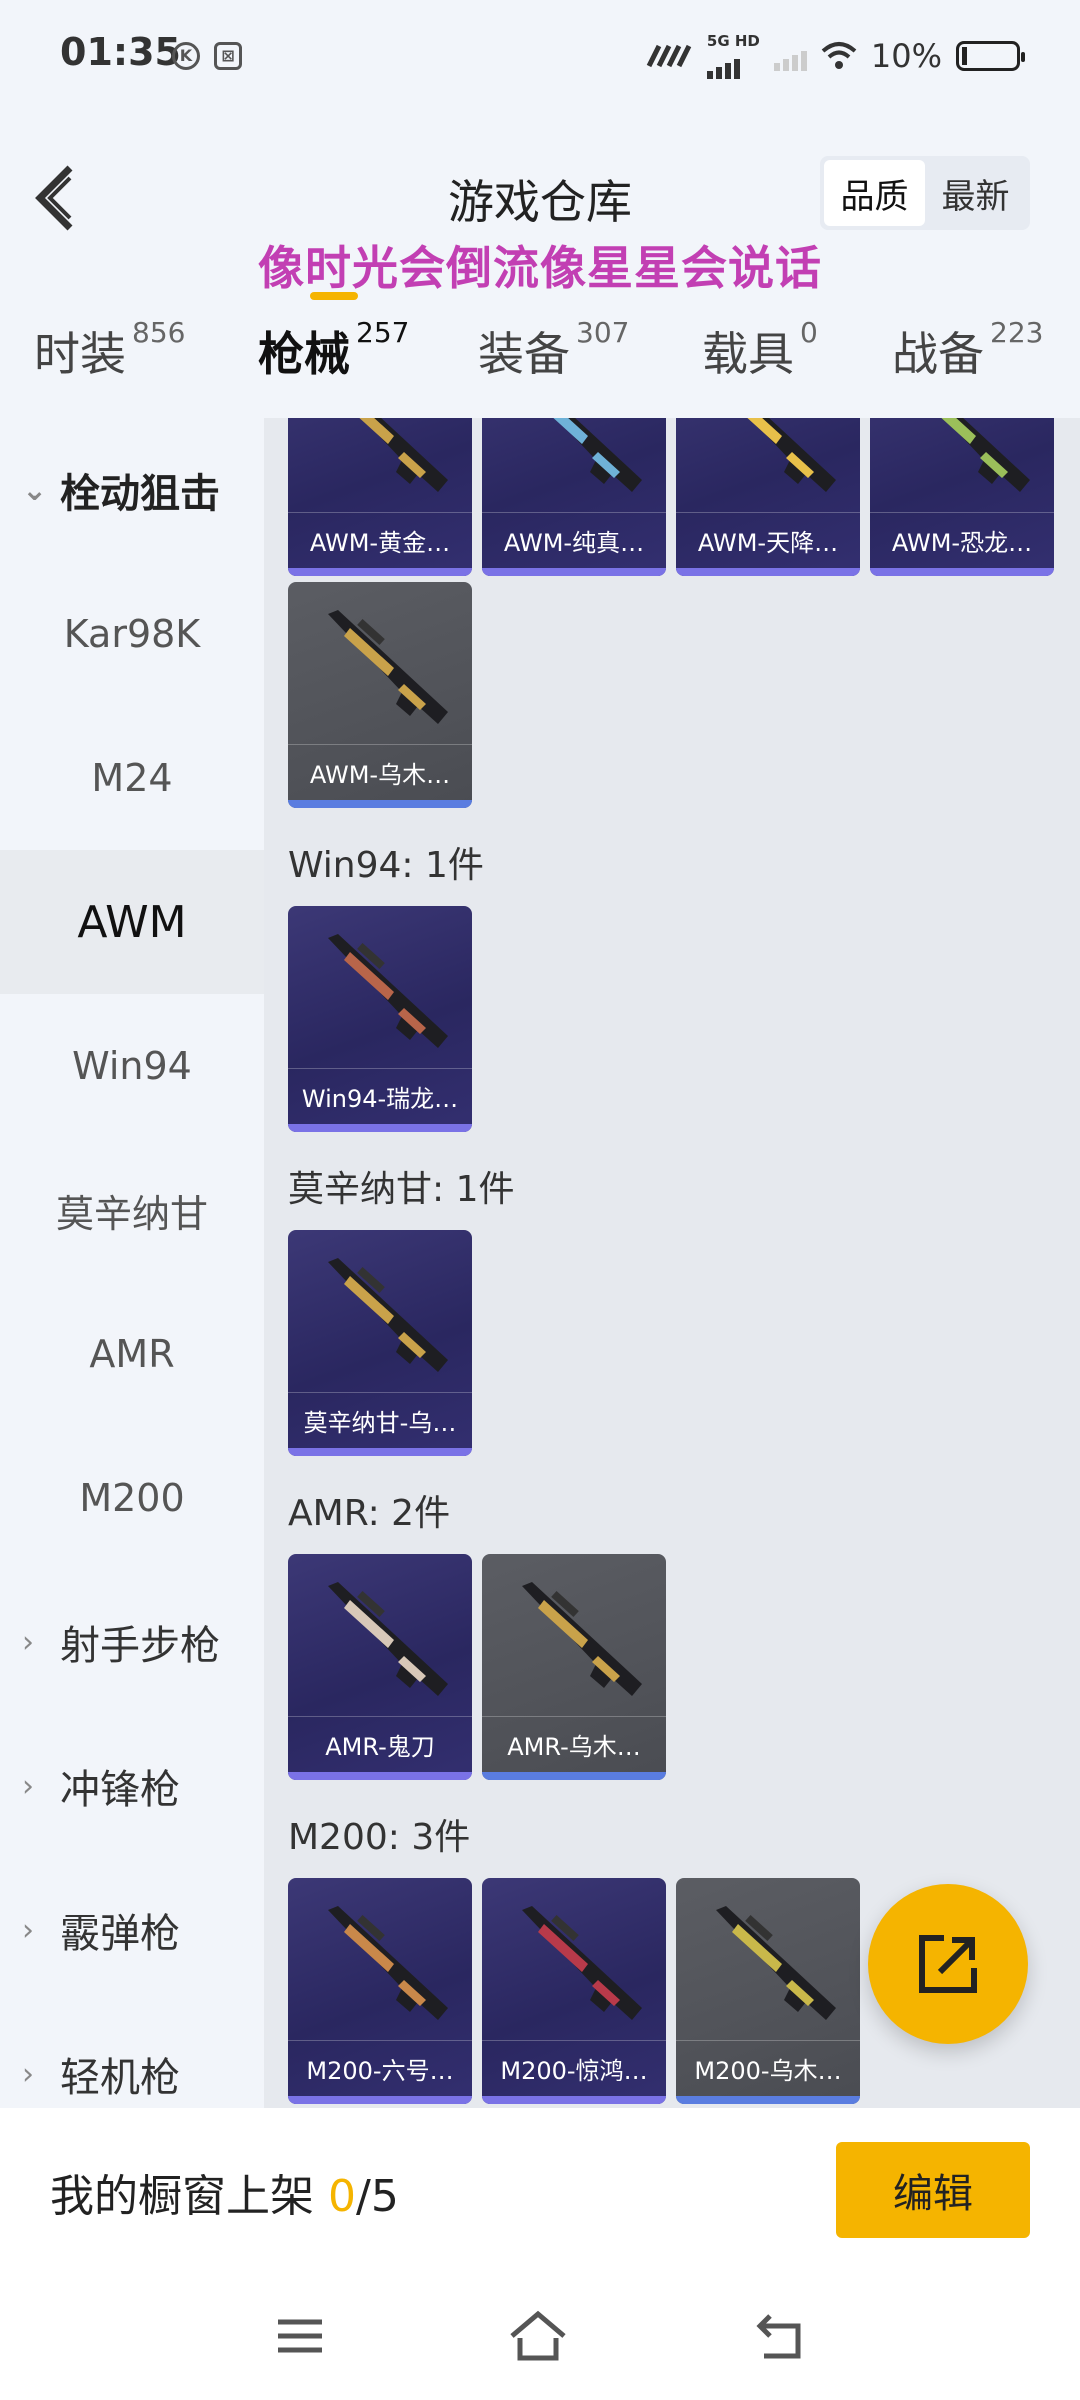 This screenshot has height=2400, width=1080. Describe the element at coordinates (603, 332) in the screenshot. I see `tab-count: 307` at that location.